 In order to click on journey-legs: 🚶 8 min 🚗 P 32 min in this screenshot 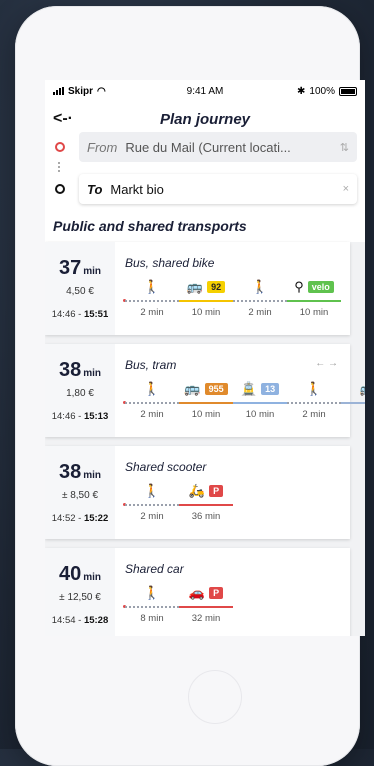, I will do `click(179, 604)`.